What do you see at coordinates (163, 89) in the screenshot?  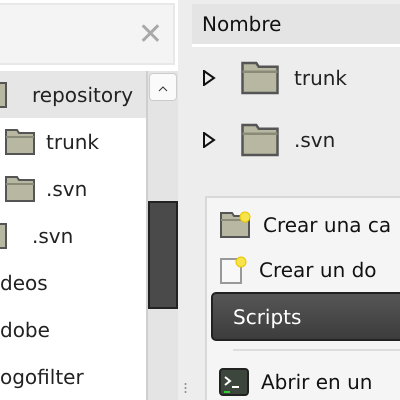 I see `caret-icon` at bounding box center [163, 89].